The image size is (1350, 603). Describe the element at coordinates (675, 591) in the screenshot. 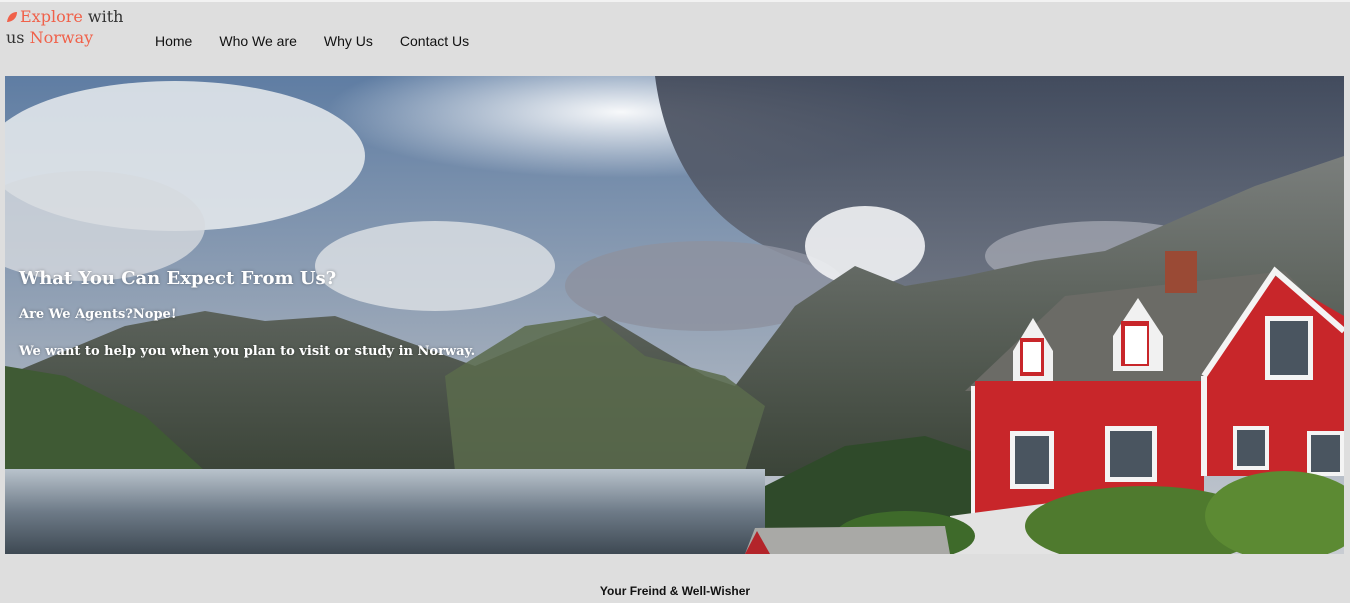

I see `footer-tagline: Your Freind & Well-Wisher` at that location.